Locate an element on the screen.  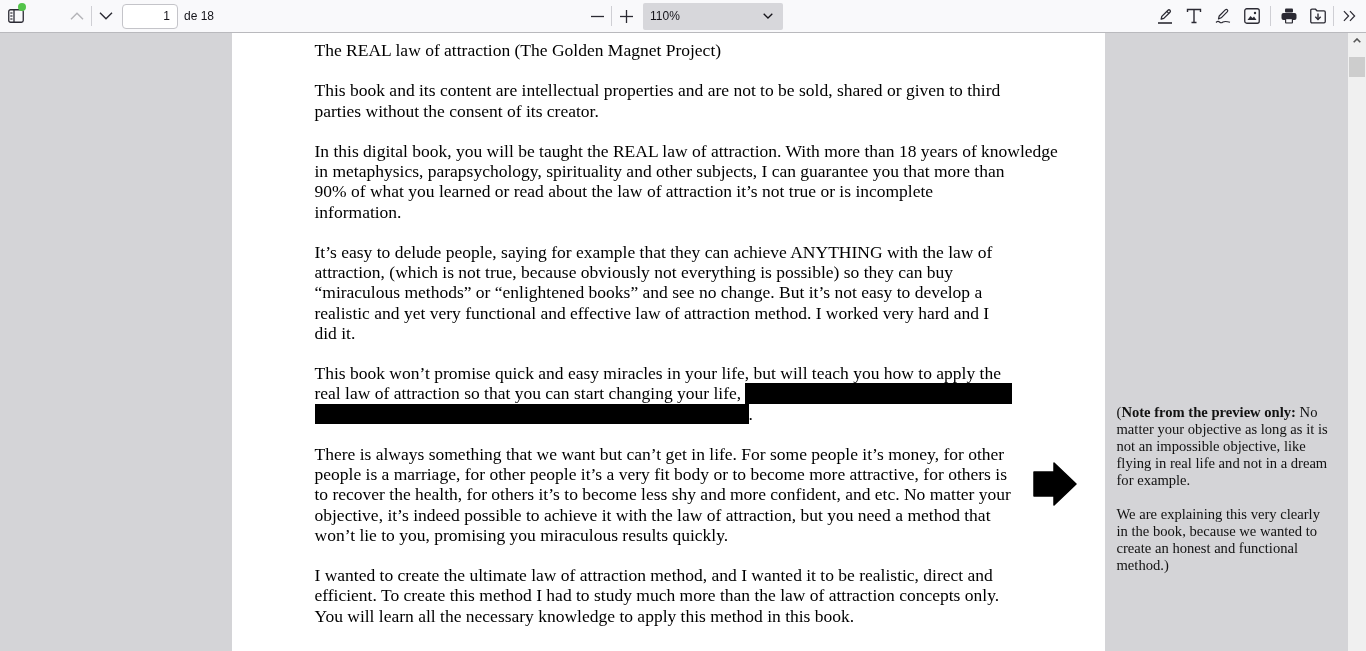
chevron-up-icon is located at coordinates (77, 16).